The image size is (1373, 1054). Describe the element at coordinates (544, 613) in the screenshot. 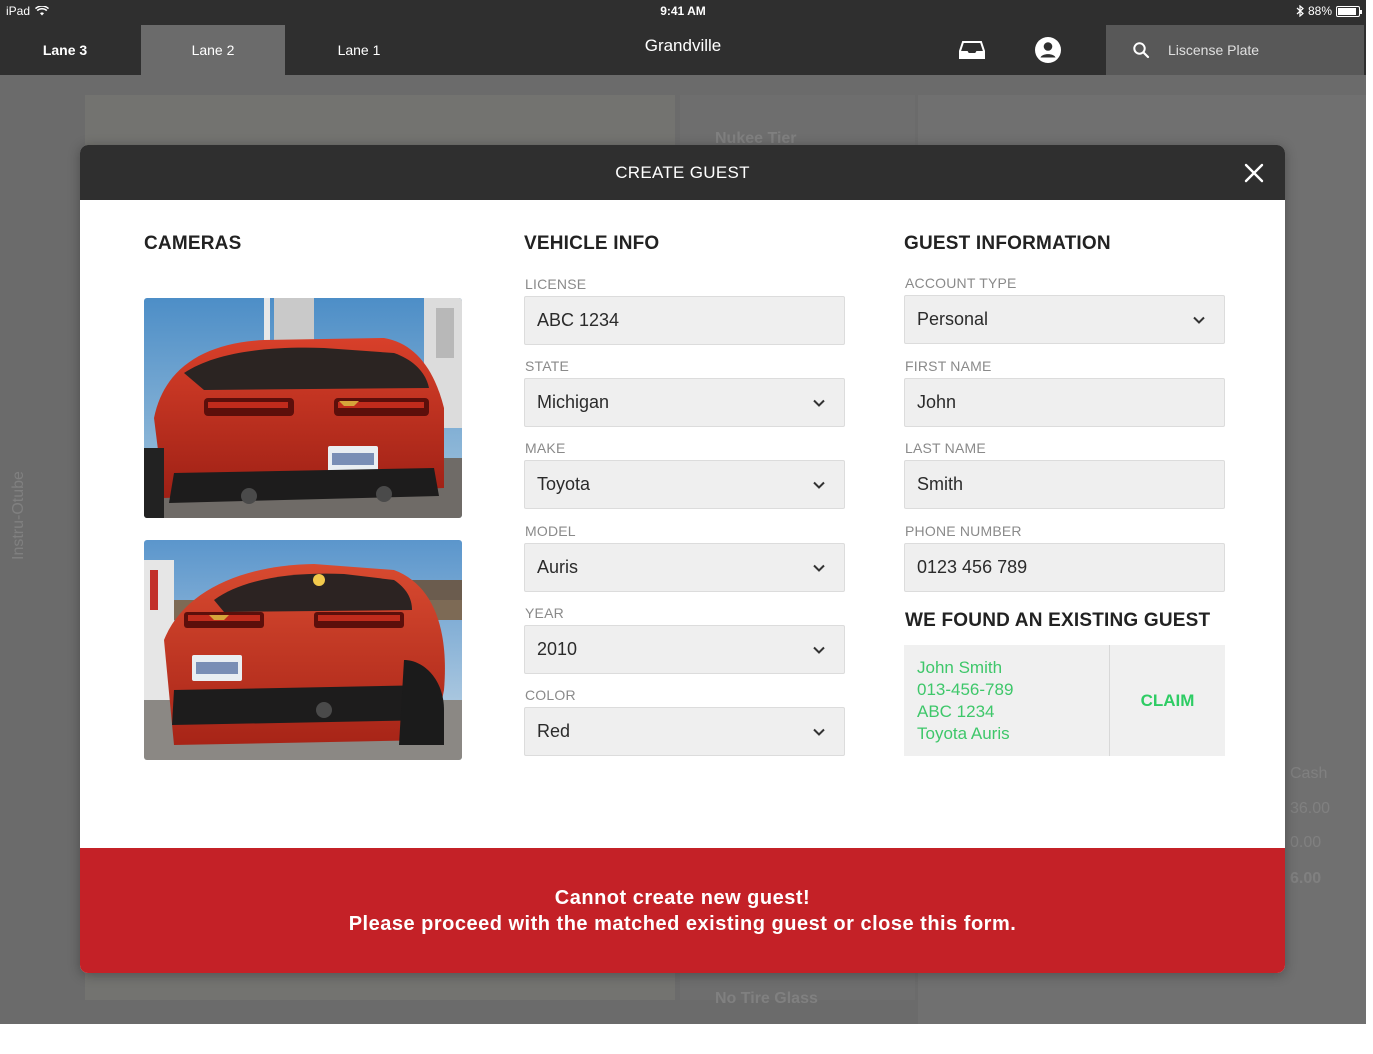

I see `year-label: YEAR` at that location.